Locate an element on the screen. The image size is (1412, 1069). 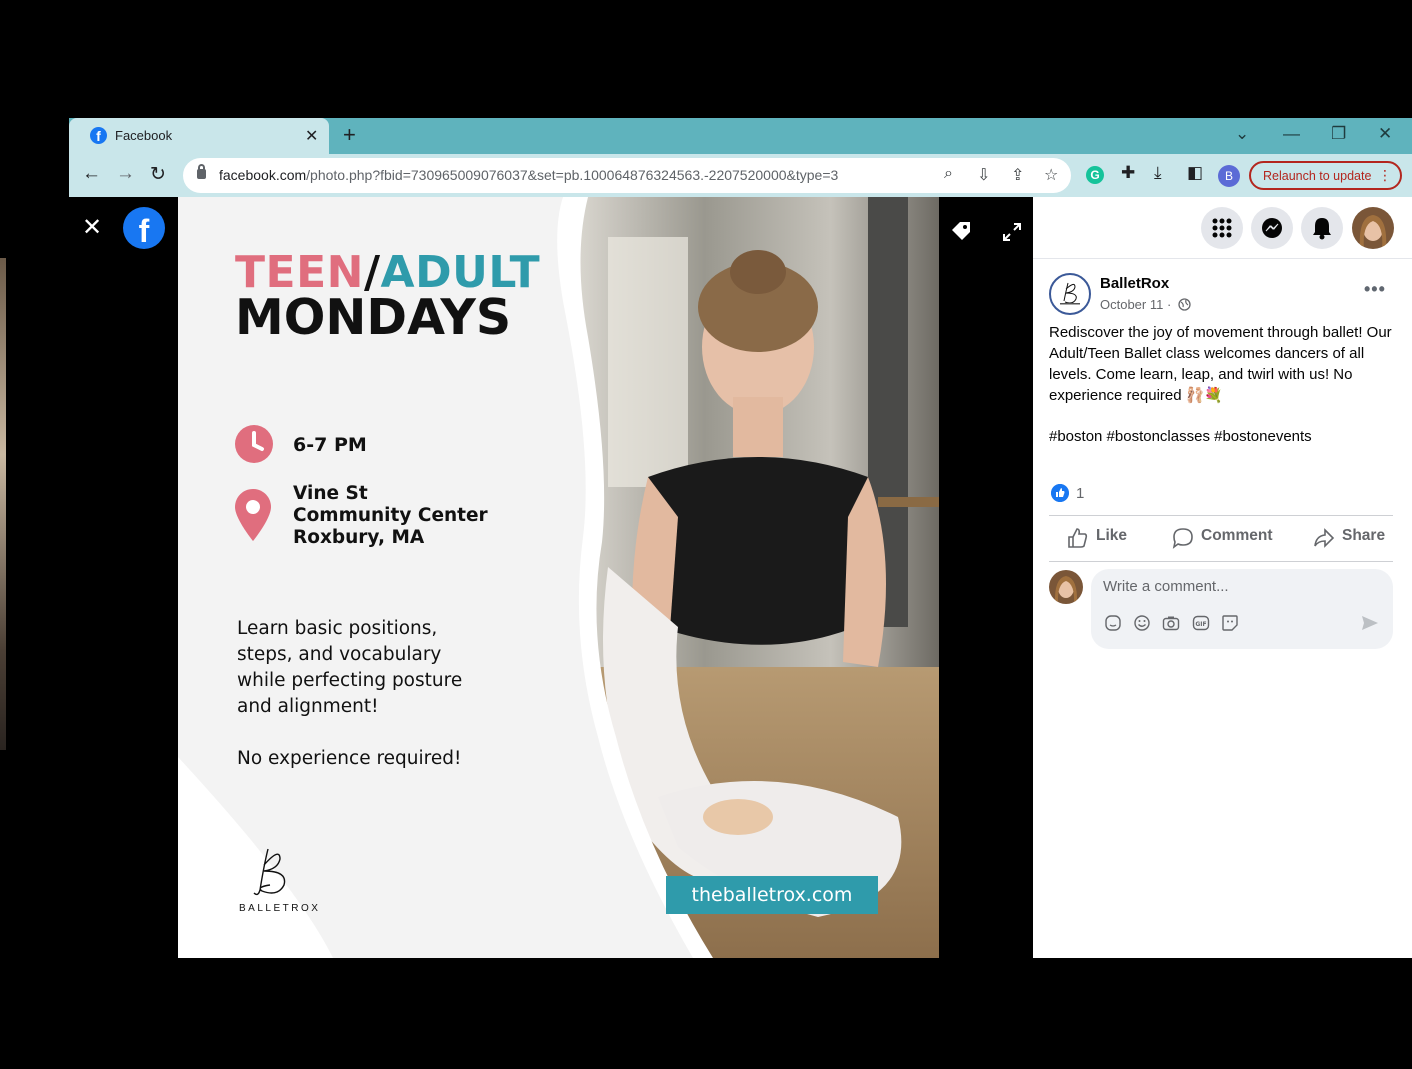
page-avatar is located at coordinates (1070, 294).